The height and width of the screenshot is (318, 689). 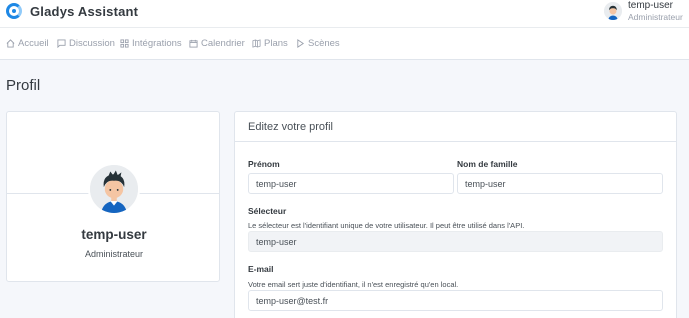 What do you see at coordinates (124, 43) in the screenshot?
I see `grid-icon` at bounding box center [124, 43].